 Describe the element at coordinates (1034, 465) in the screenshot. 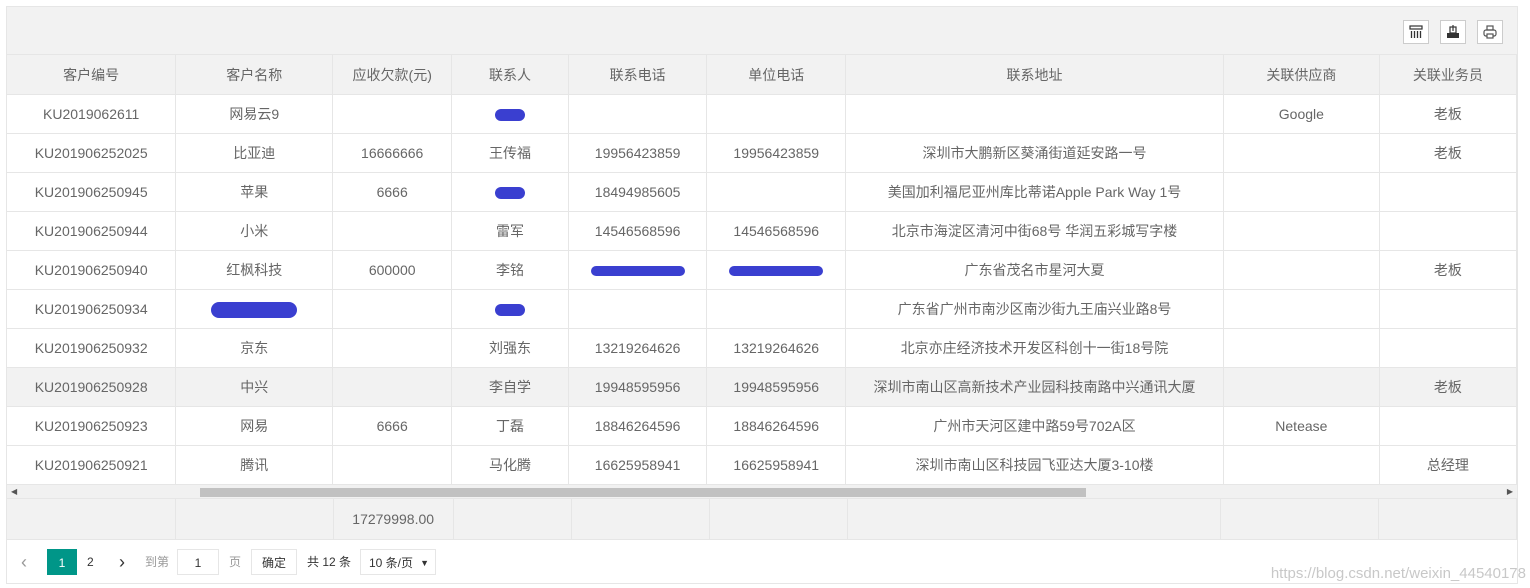

I see `table-cell: 深圳市南山区科技园飞亚达大厦3-10楼` at that location.